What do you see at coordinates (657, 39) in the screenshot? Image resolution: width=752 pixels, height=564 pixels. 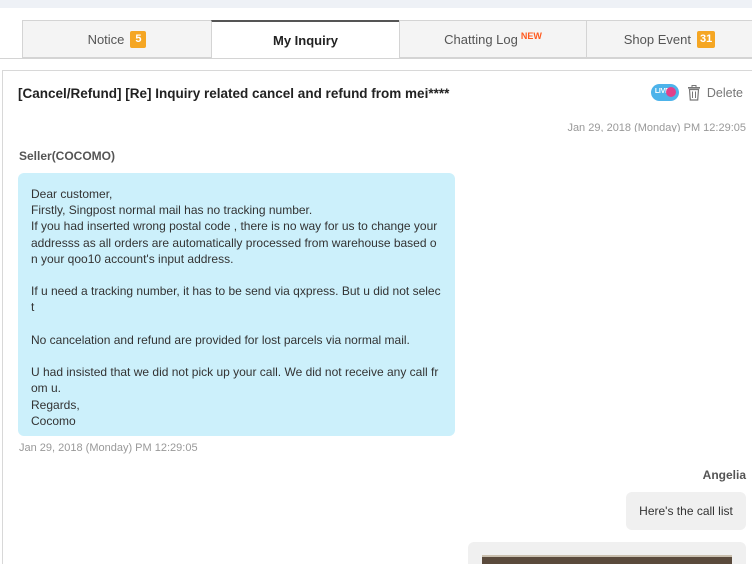 I see `tab-shop-event-label: Shop Event` at bounding box center [657, 39].